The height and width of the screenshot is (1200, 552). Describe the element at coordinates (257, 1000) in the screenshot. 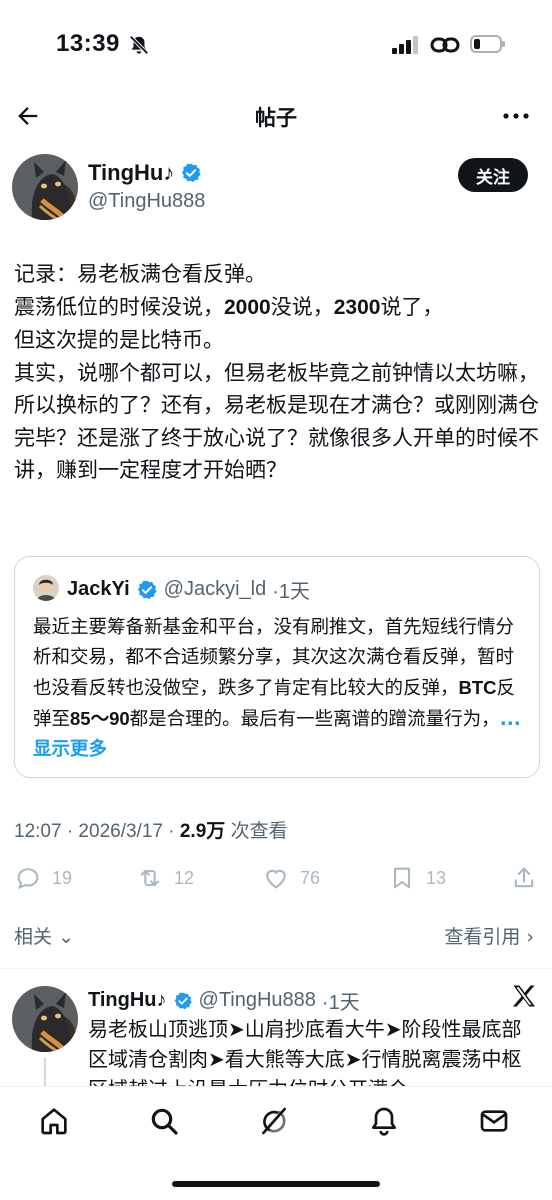

I see `reply-author-handle: @TingHu888` at that location.